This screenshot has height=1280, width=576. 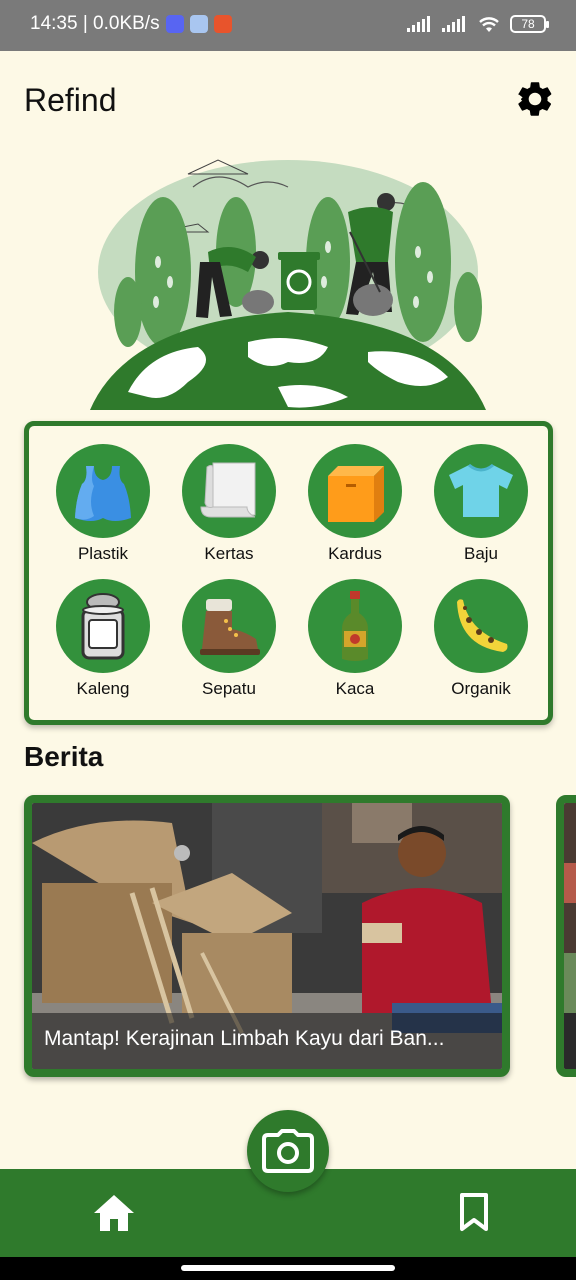 What do you see at coordinates (478, 24) in the screenshot?
I see `status-right: 78` at bounding box center [478, 24].